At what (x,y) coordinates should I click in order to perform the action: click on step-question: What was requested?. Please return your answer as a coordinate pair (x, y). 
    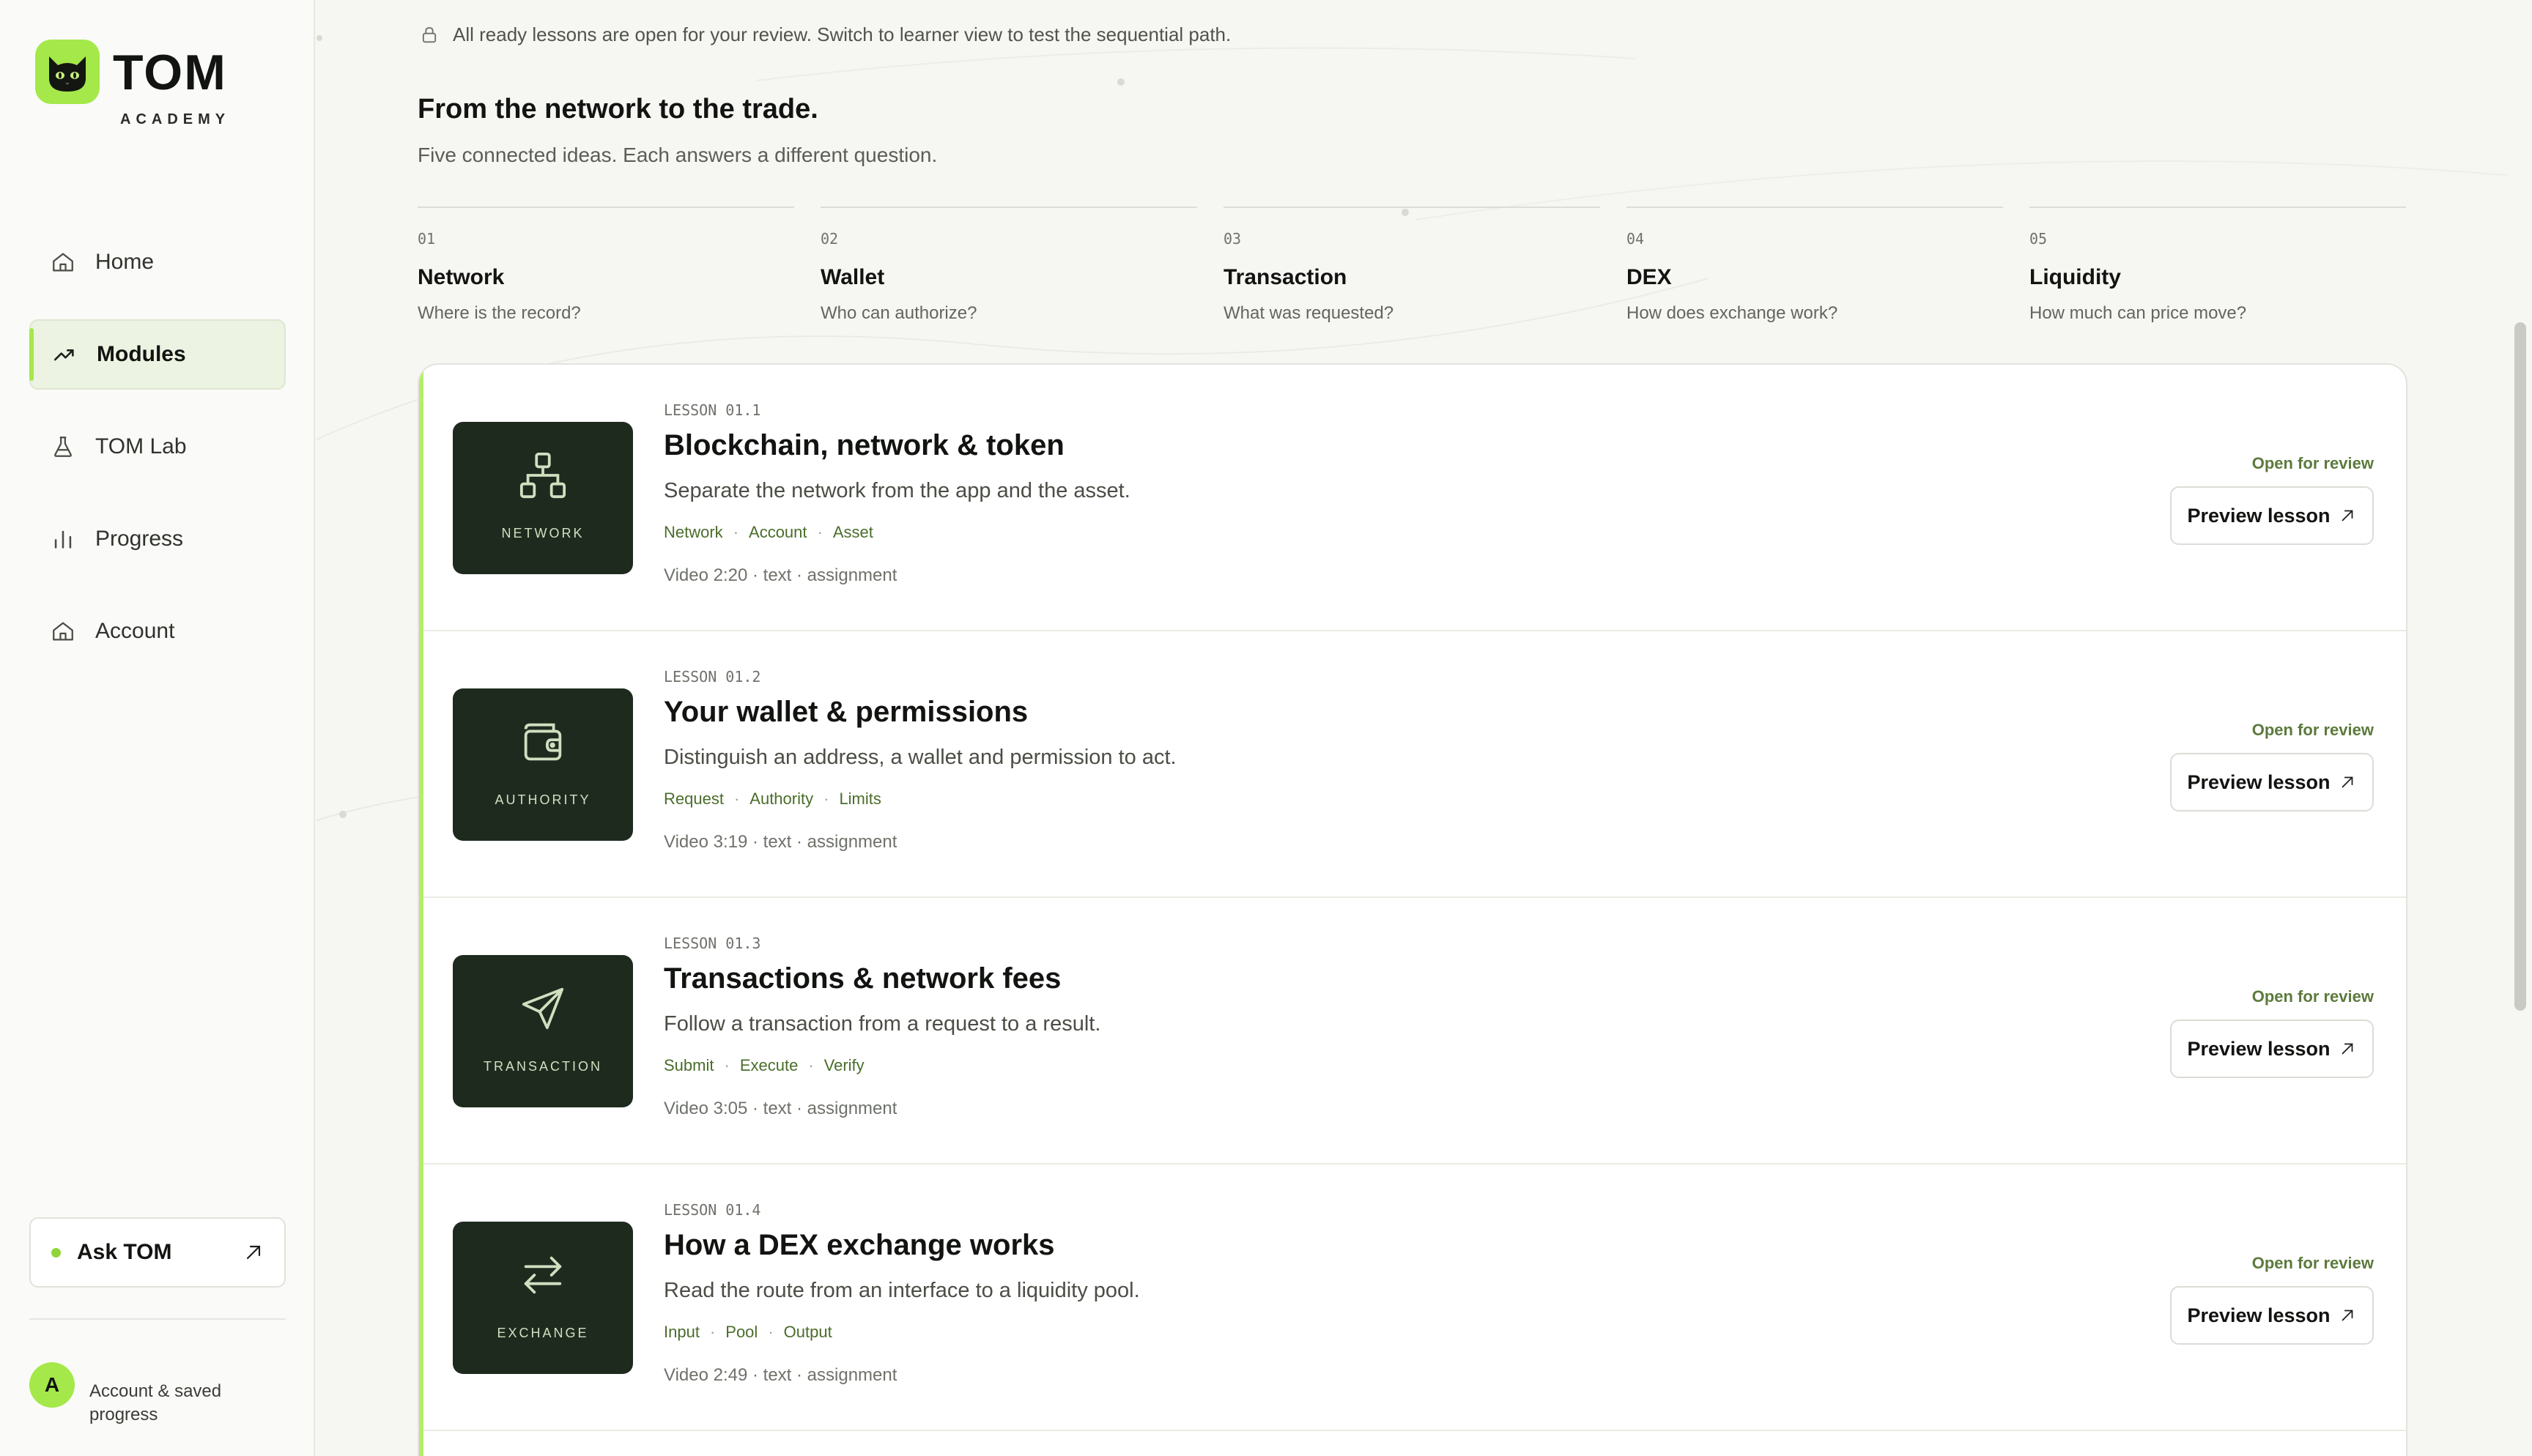
    Looking at the image, I should click on (1309, 313).